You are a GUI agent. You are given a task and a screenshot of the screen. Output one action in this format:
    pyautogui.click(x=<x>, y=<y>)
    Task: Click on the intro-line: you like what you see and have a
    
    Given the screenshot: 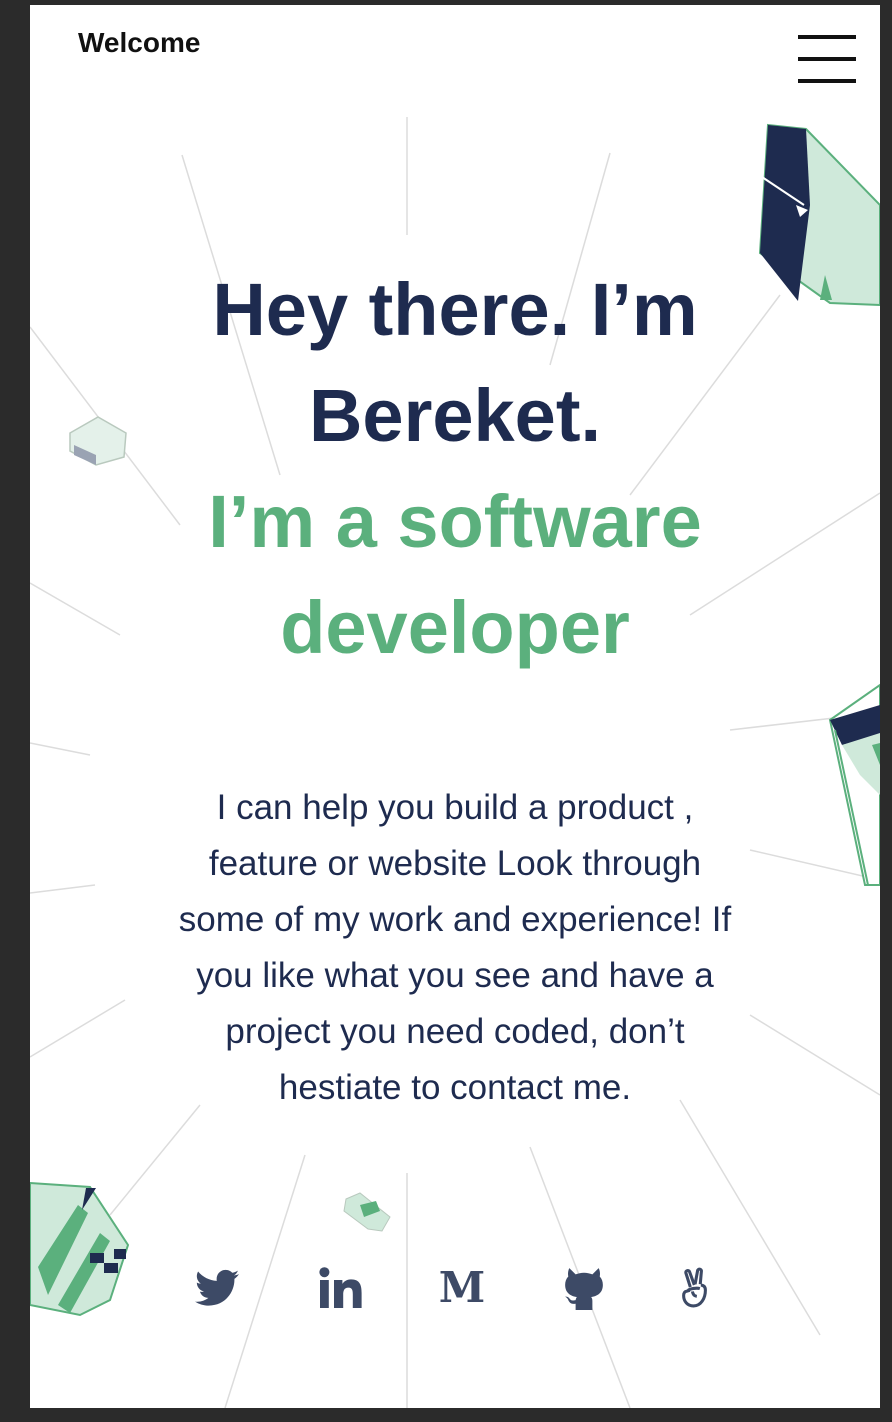 What is the action you would take?
    pyautogui.click(x=455, y=975)
    